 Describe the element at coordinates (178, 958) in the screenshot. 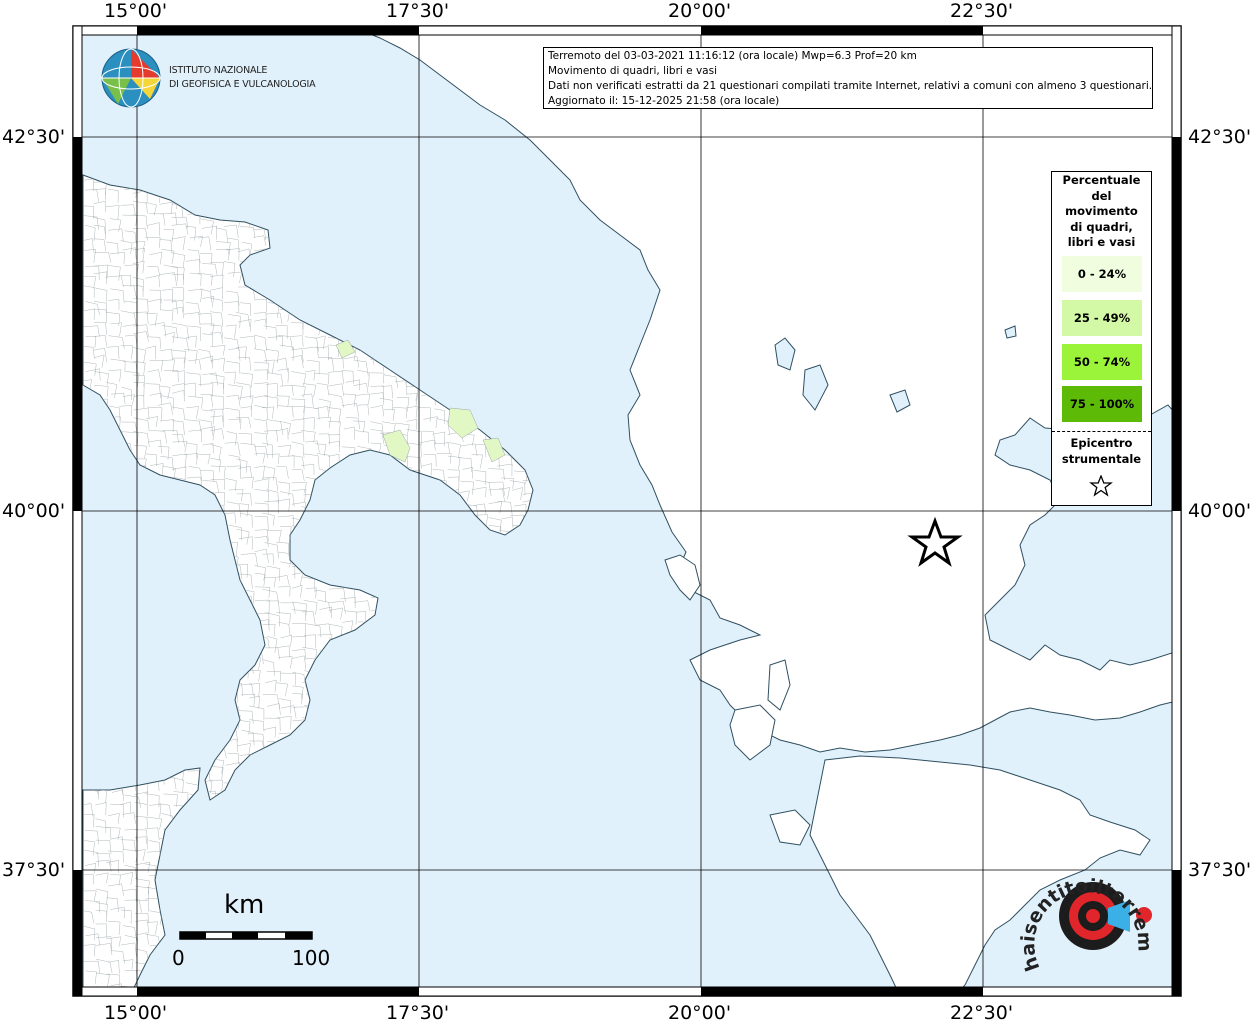

I see `scale-min-label: 0` at that location.